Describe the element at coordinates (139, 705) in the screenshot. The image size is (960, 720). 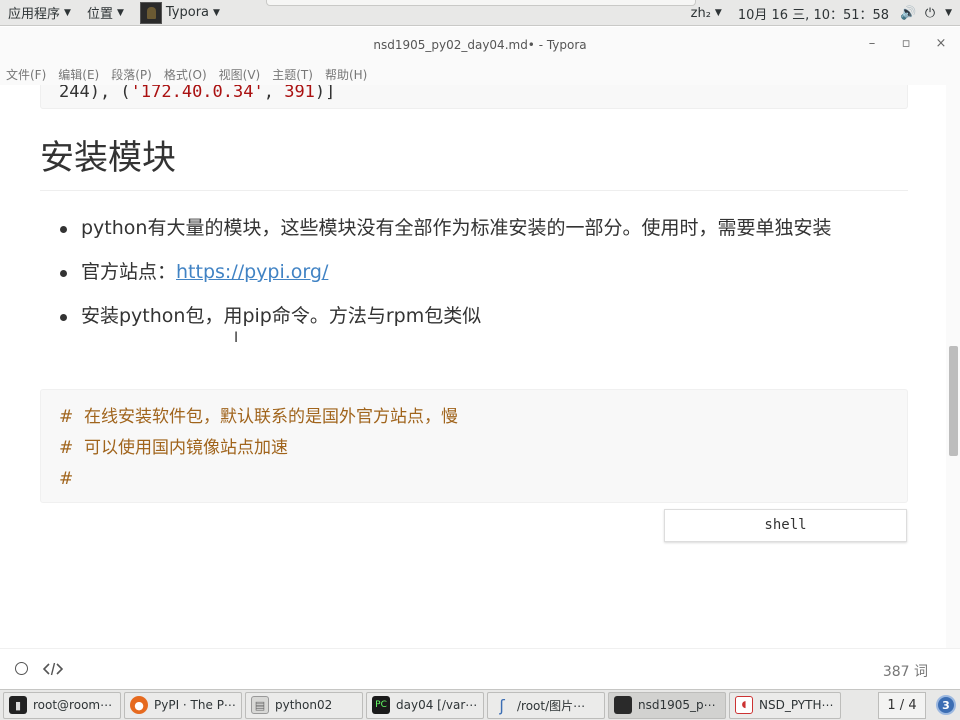
I see `firefox-icon: ●` at that location.